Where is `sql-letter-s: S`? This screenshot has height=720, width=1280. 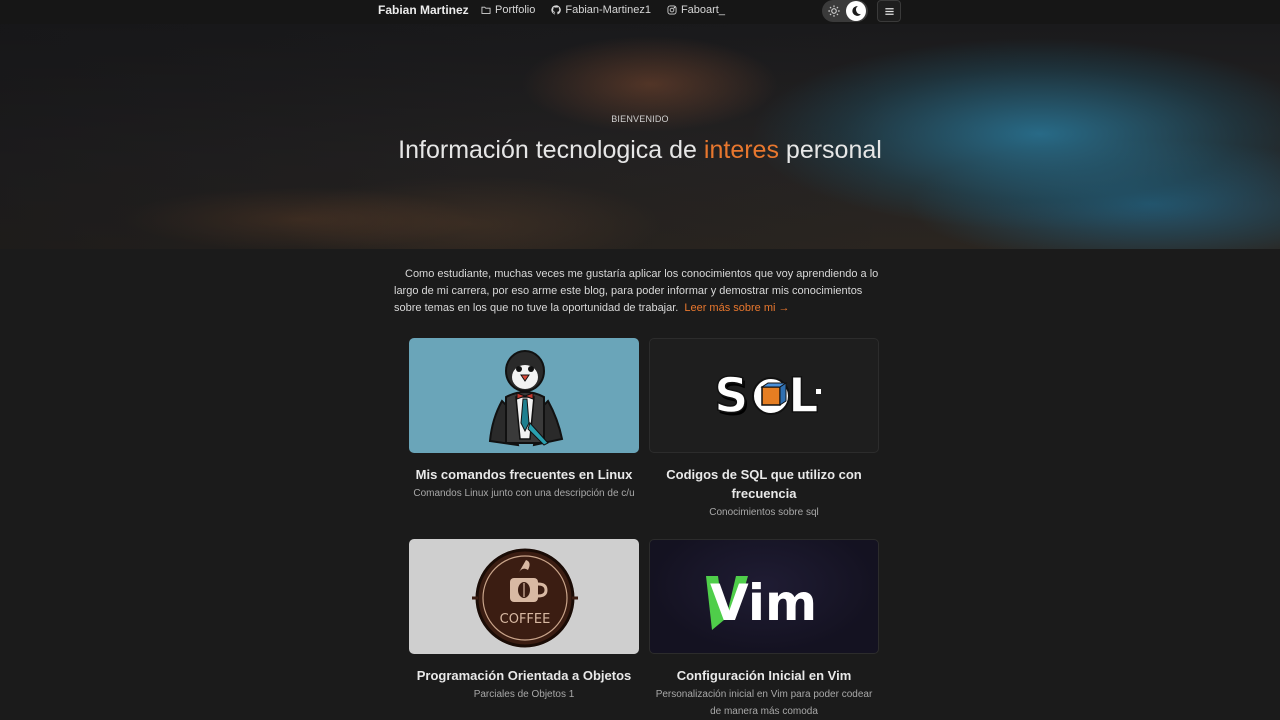 sql-letter-s: S is located at coordinates (731, 396).